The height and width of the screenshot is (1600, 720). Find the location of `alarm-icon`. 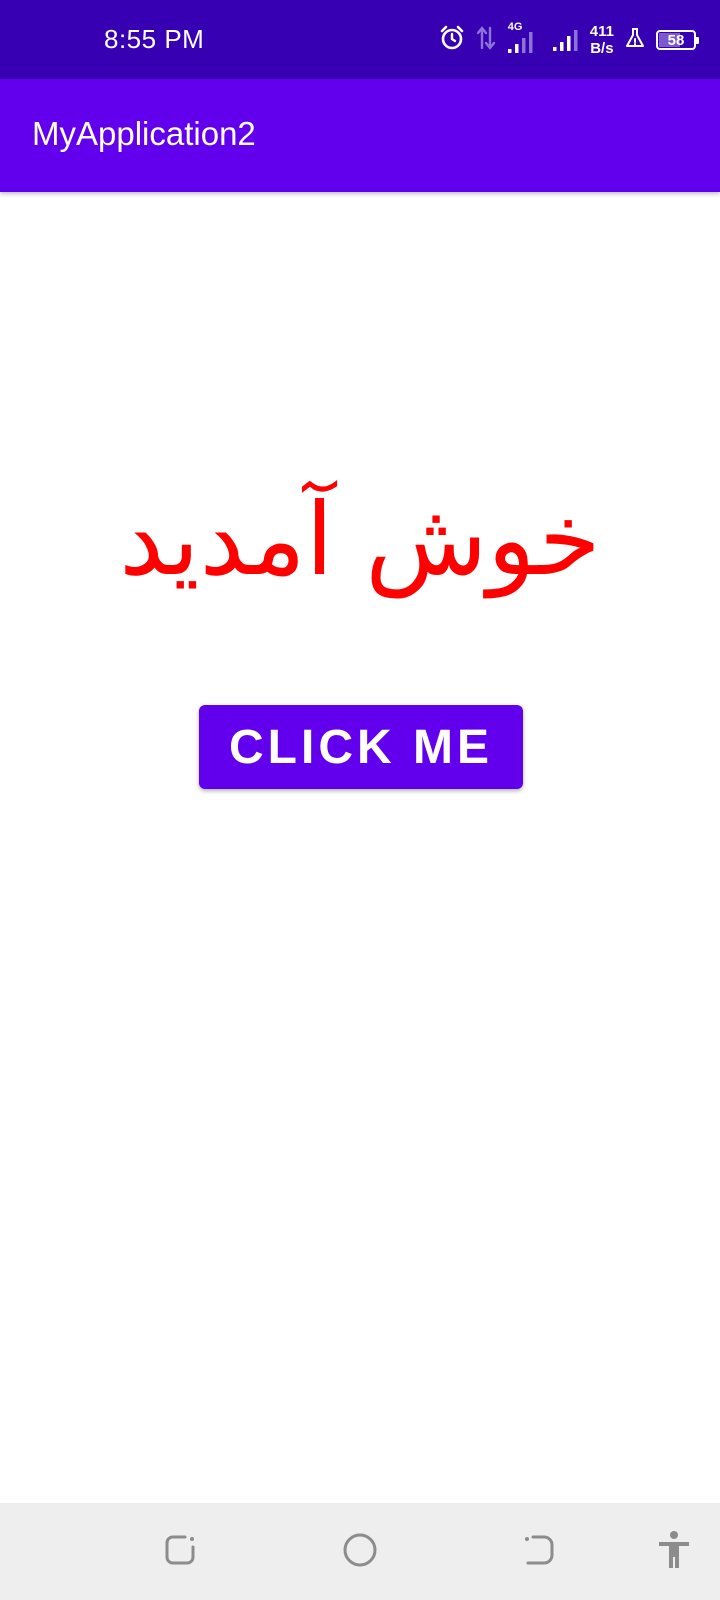

alarm-icon is located at coordinates (452, 40).